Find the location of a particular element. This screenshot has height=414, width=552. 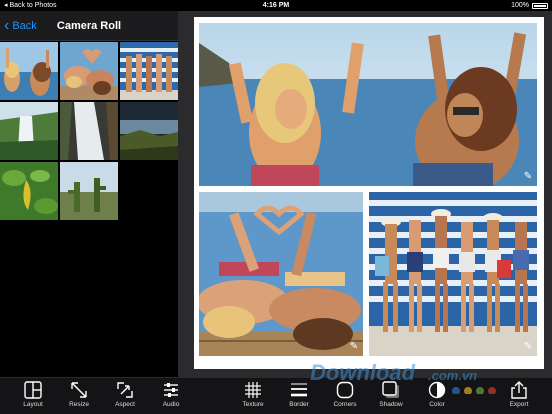

chevron-left-icon: ‹ is located at coordinates (7, 25).